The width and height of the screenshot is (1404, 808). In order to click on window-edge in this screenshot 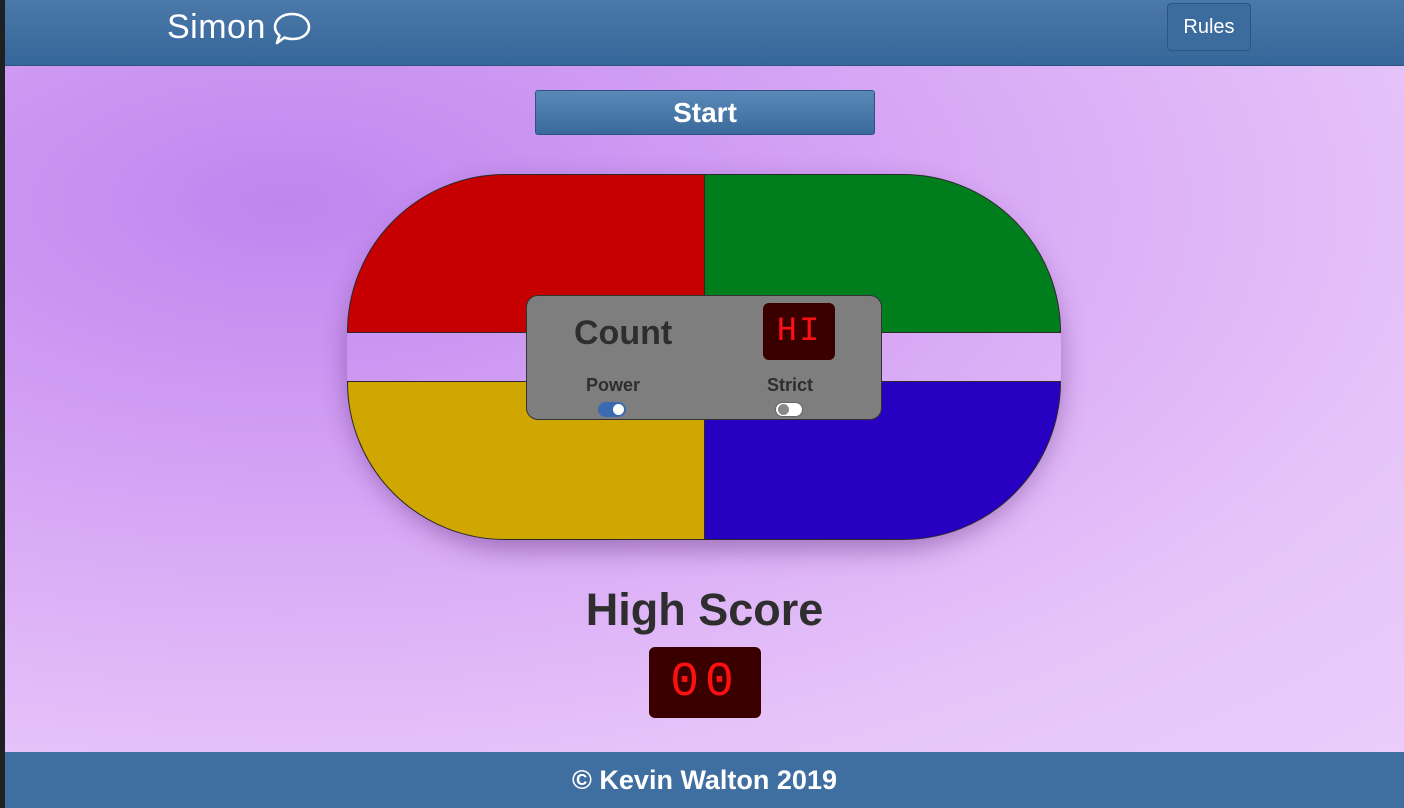, I will do `click(2, 404)`.